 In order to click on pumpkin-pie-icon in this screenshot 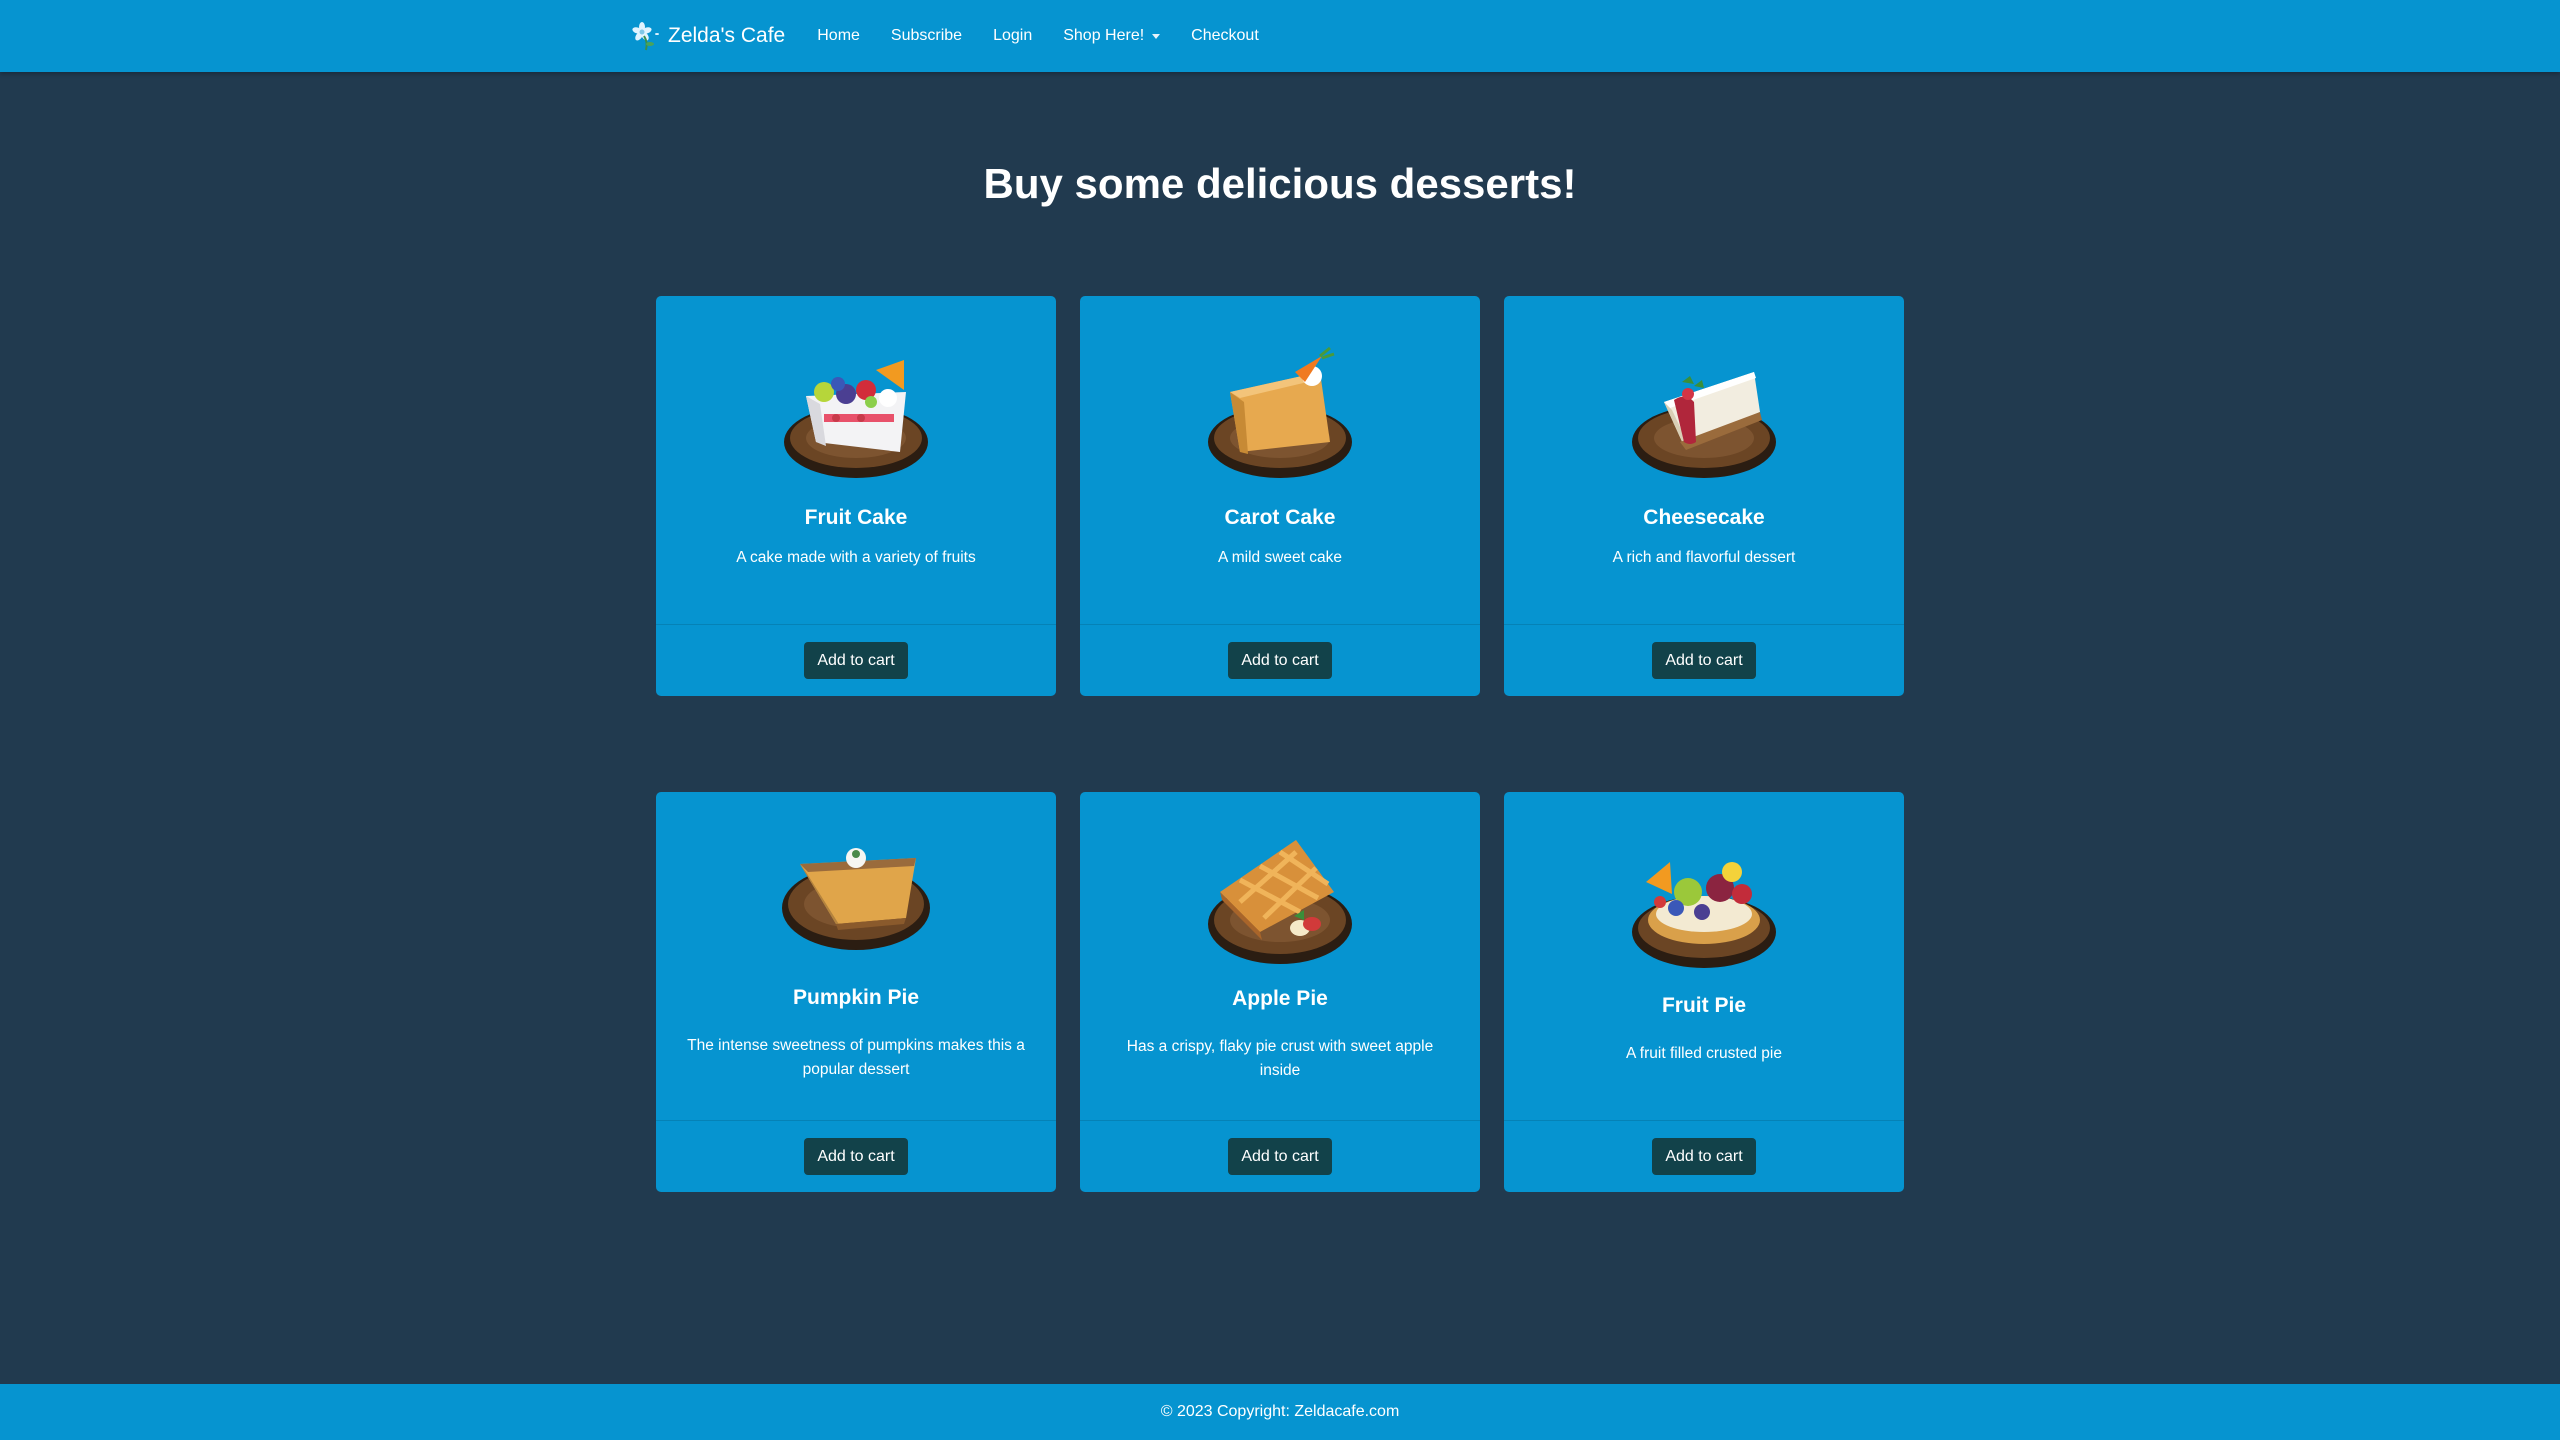, I will do `click(856, 899)`.